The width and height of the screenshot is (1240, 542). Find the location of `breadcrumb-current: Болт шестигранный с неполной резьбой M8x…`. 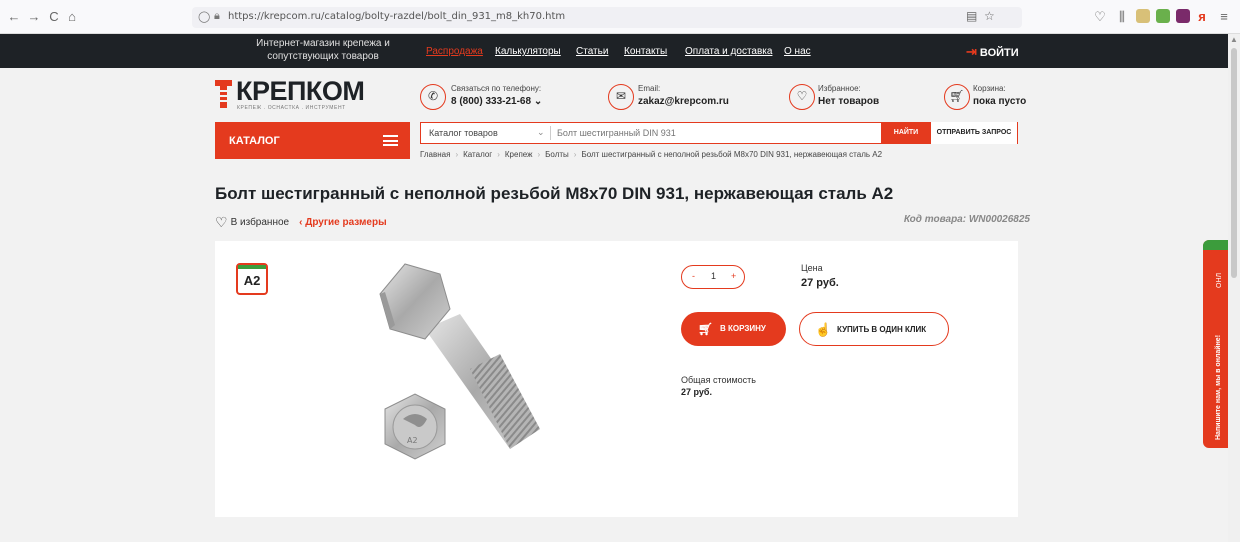

breadcrumb-current: Болт шестигранный с неполной резьбой M8x… is located at coordinates (732, 154).